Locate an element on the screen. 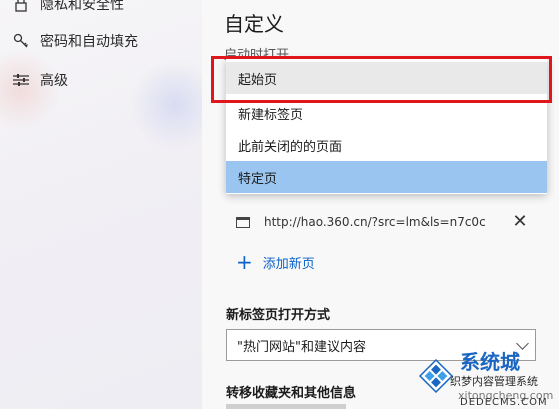 The image size is (559, 409). page-icon is located at coordinates (243, 222).